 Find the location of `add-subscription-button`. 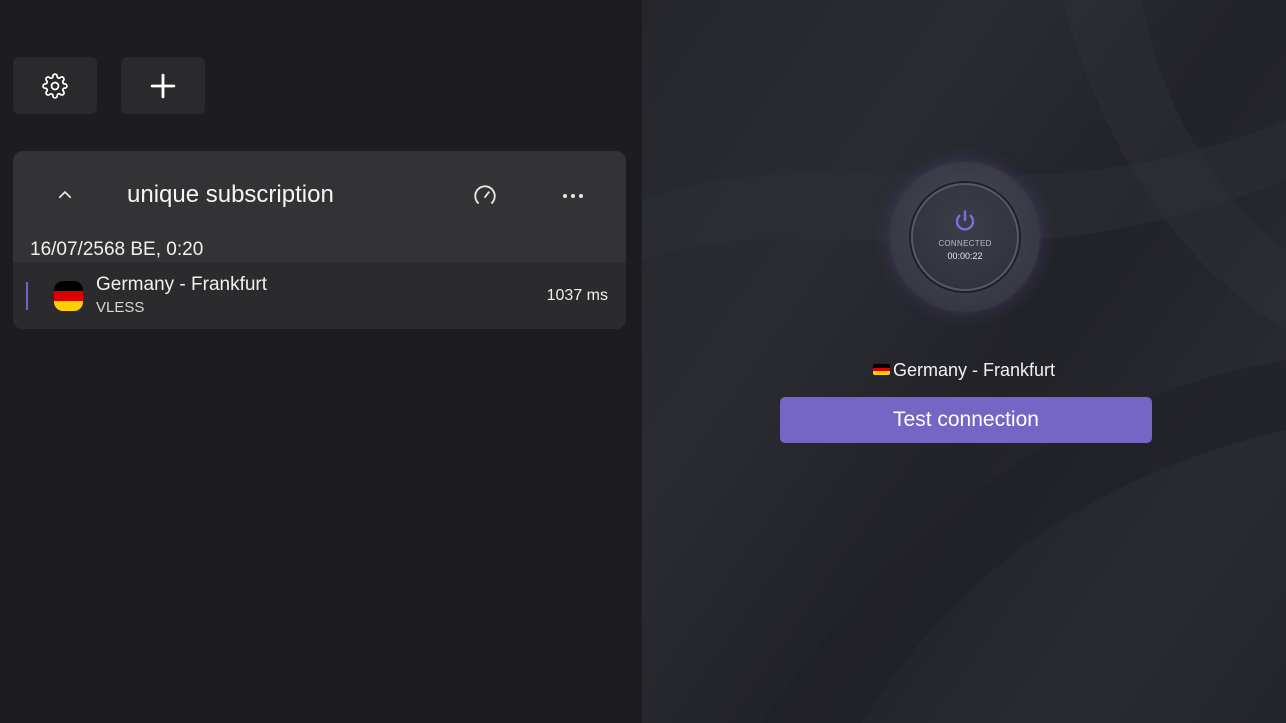

add-subscription-button is located at coordinates (163, 85).